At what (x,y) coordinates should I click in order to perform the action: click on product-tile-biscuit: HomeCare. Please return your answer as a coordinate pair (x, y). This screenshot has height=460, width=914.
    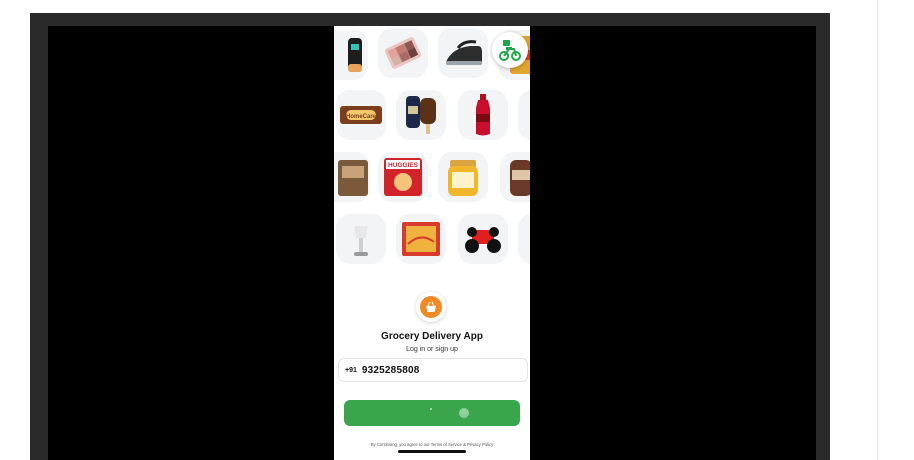
    Looking at the image, I should click on (361, 115).